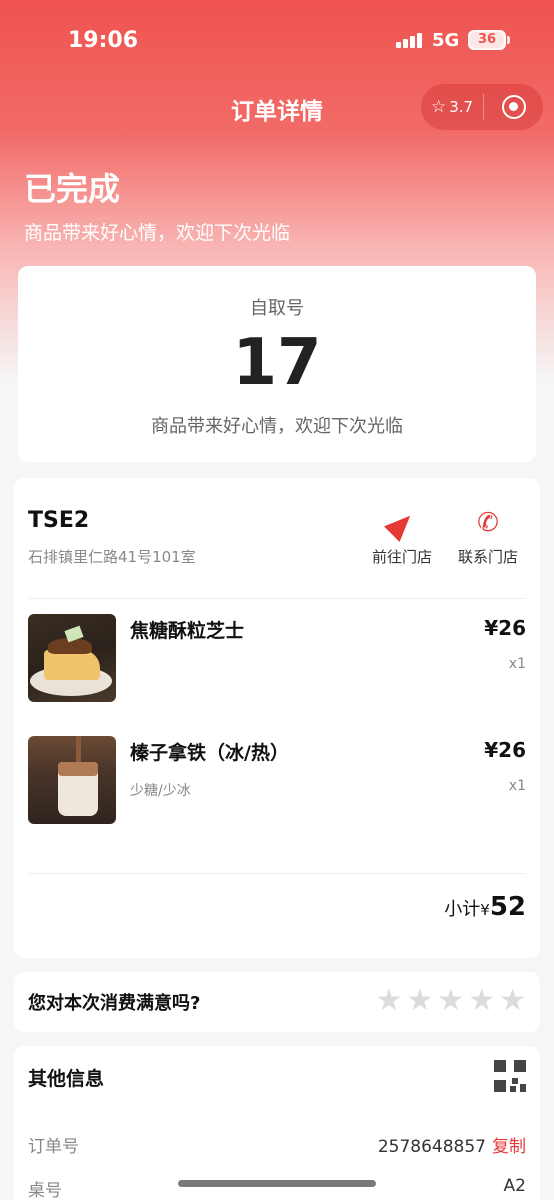 This screenshot has width=554, height=1200. What do you see at coordinates (72, 780) in the screenshot?
I see `product-image-hazelnut-latte` at bounding box center [72, 780].